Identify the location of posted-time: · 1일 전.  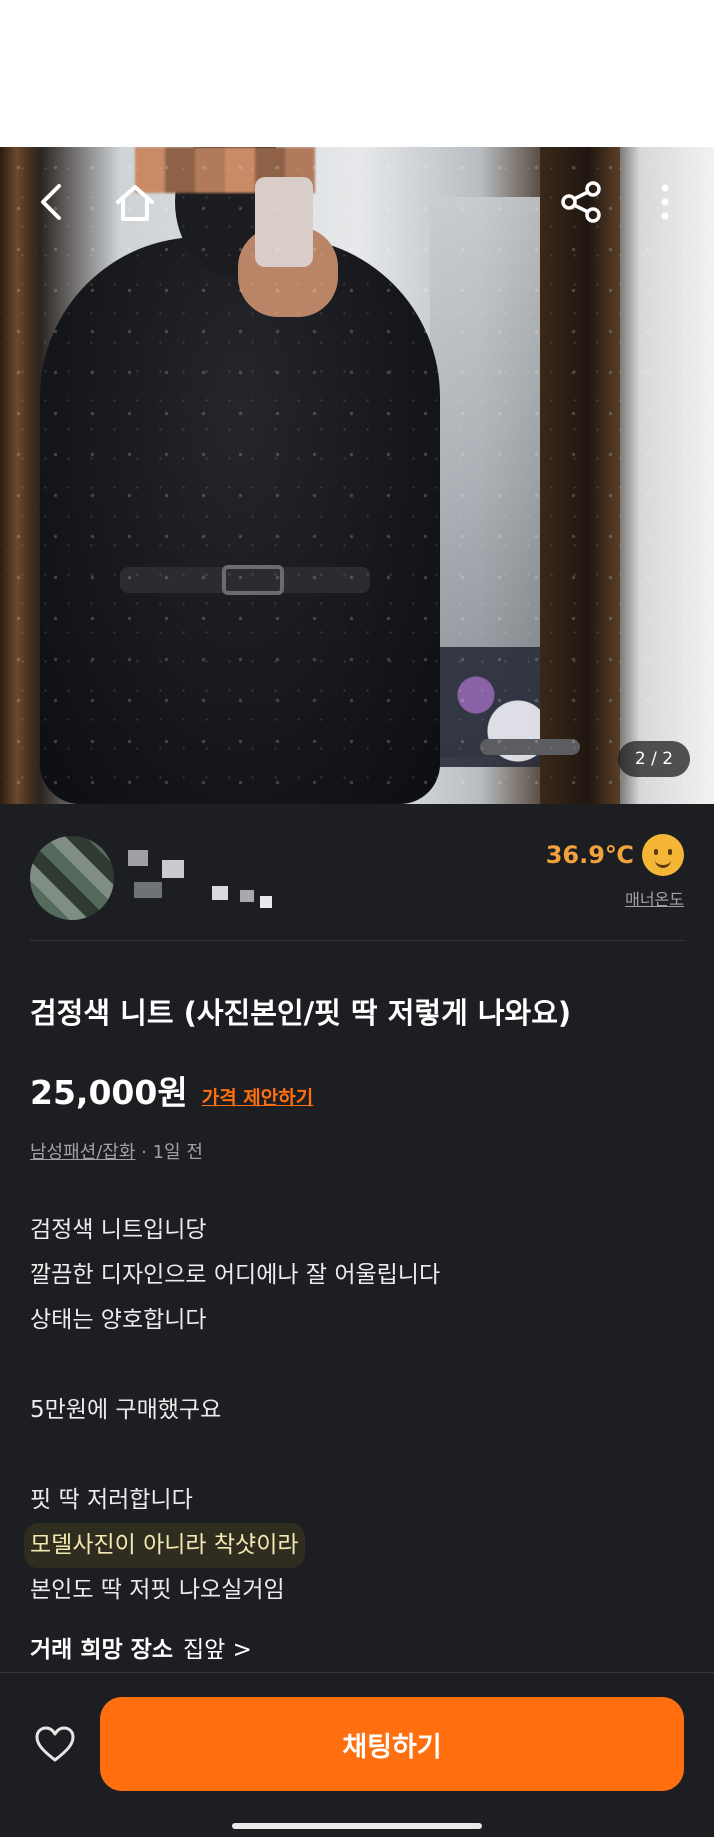
(169, 1152).